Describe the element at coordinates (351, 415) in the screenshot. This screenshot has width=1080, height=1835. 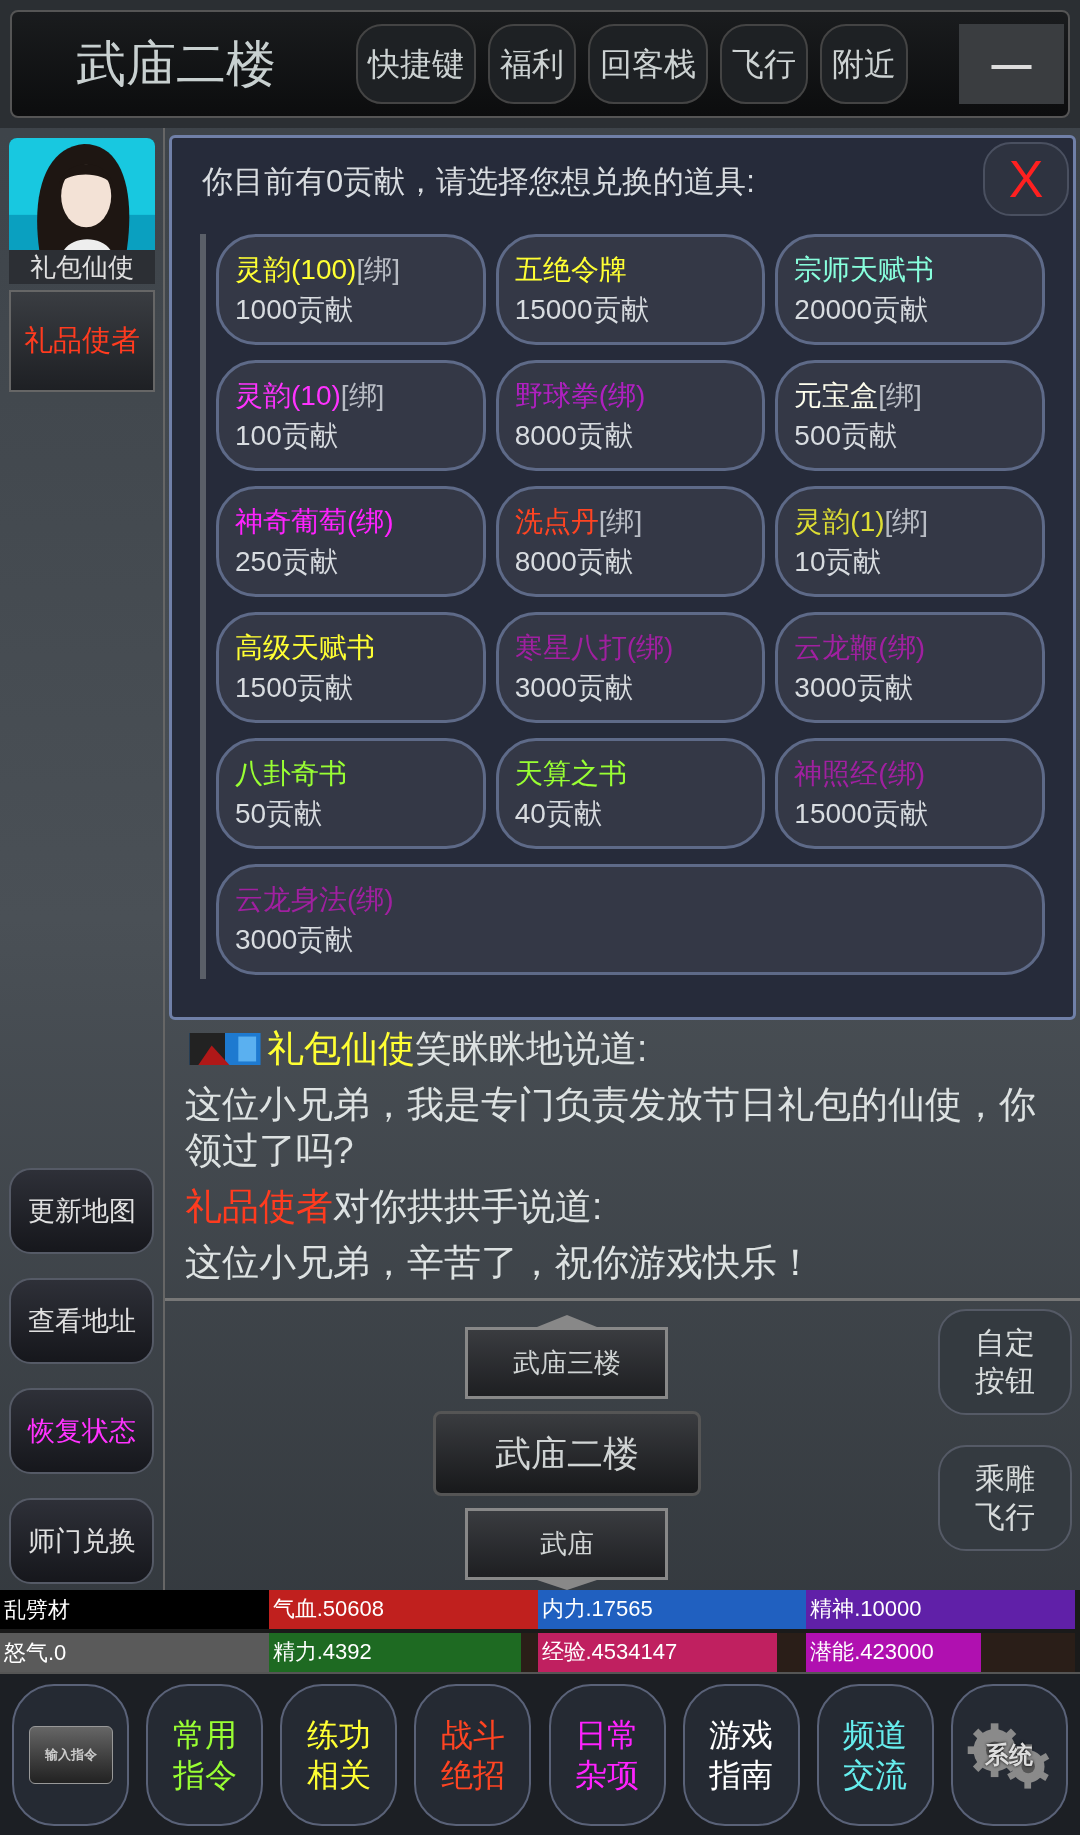
I see `item-option: 灵韵(10)[绑] 100贡献` at that location.